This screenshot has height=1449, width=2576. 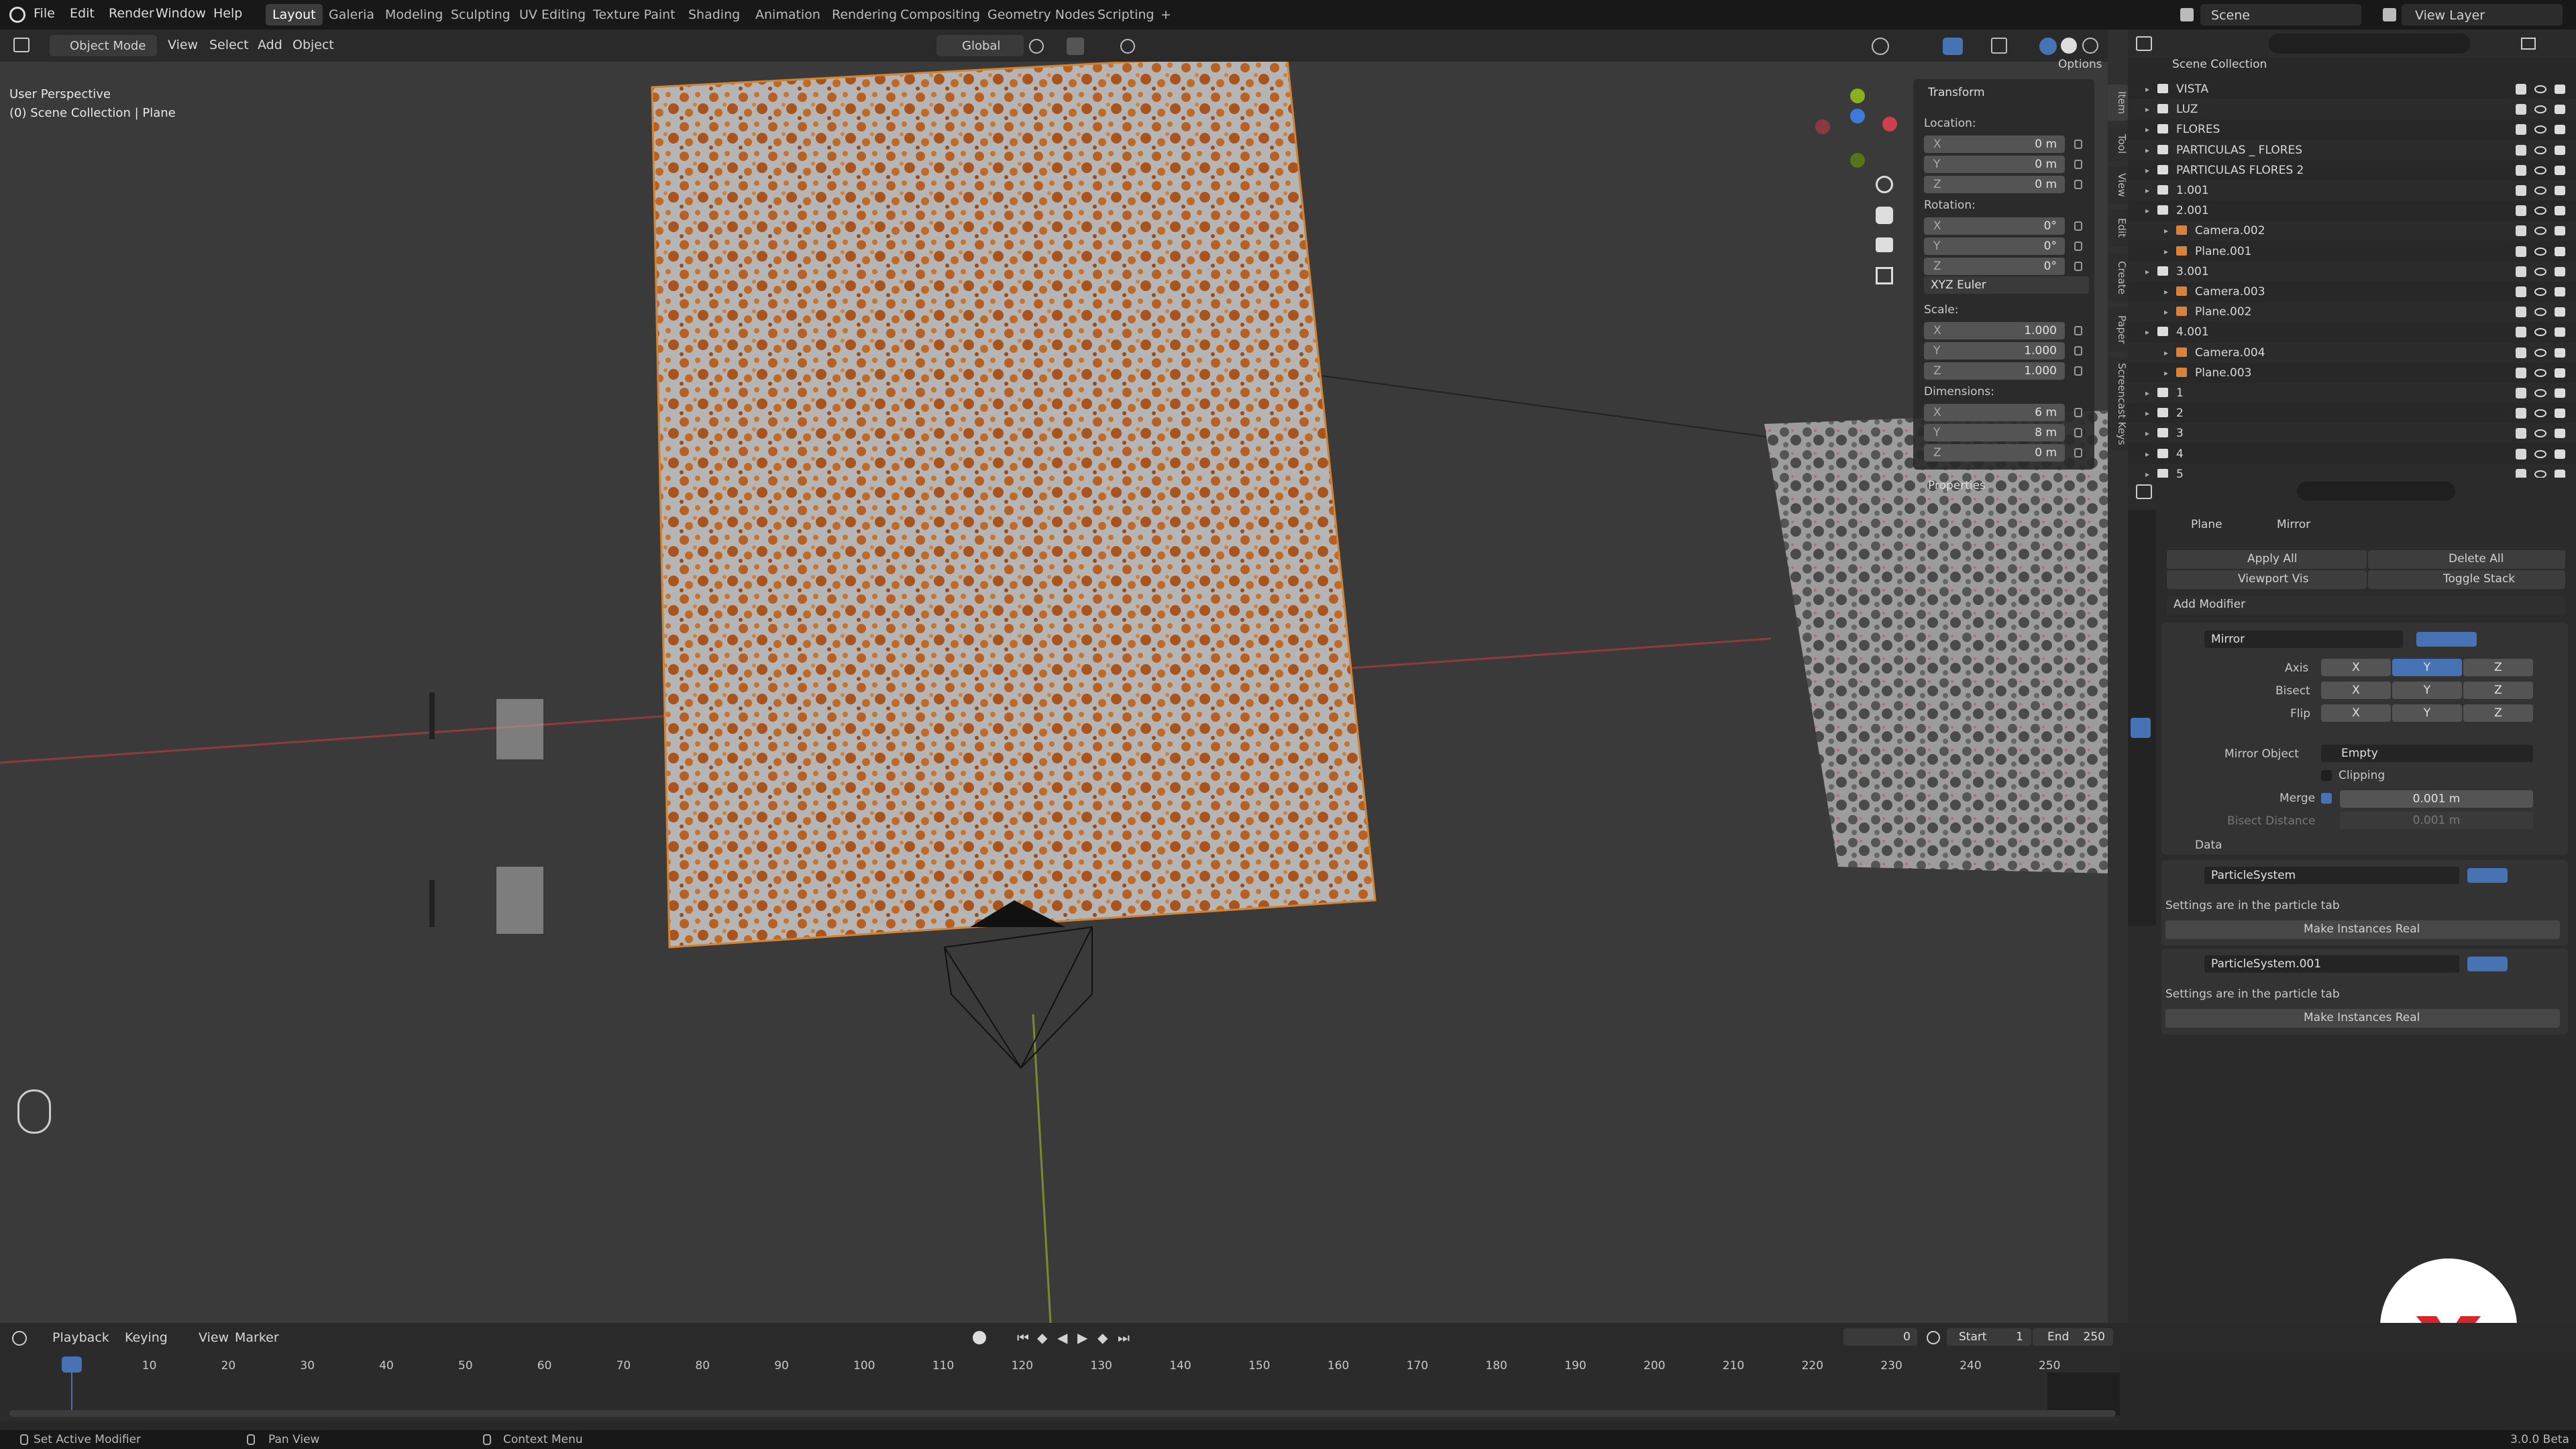 What do you see at coordinates (2141, 756) in the screenshot?
I see `properties-tab-particles-icon` at bounding box center [2141, 756].